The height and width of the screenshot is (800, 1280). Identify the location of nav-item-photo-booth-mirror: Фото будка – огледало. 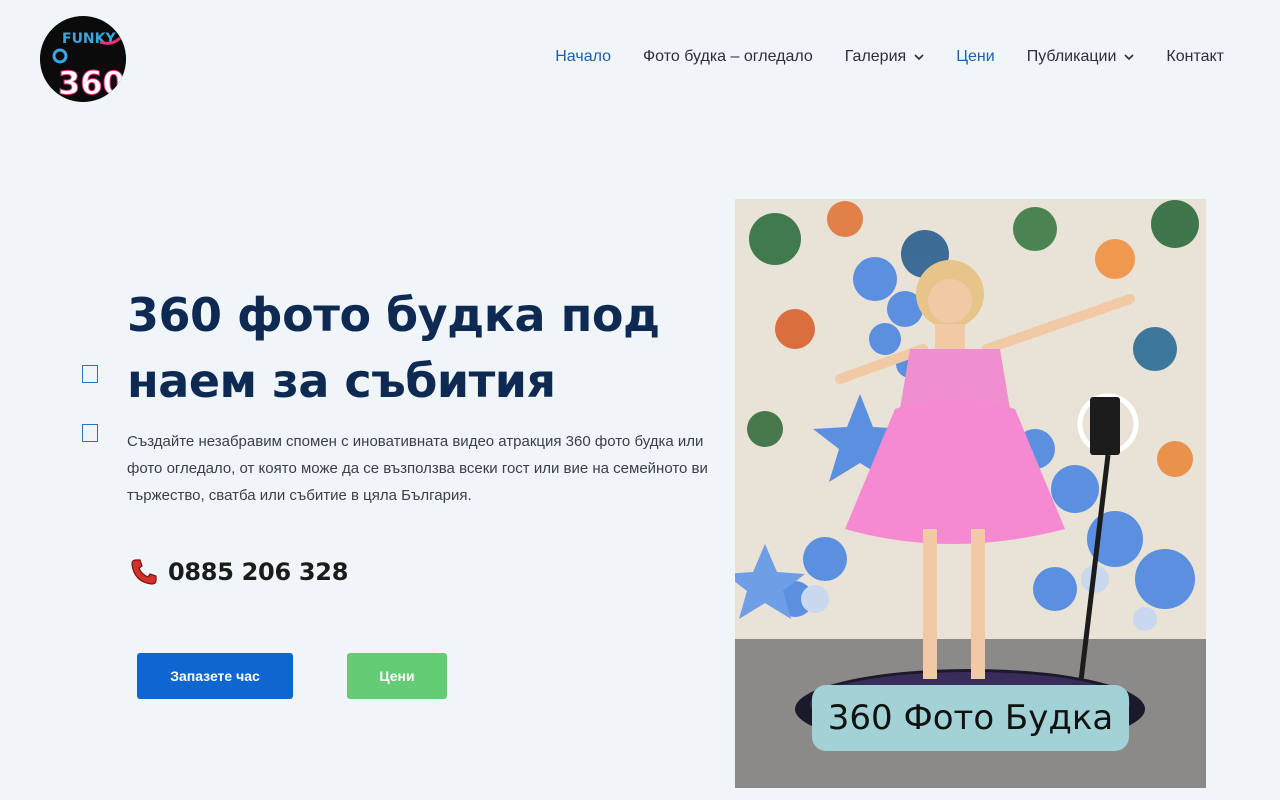
(728, 57).